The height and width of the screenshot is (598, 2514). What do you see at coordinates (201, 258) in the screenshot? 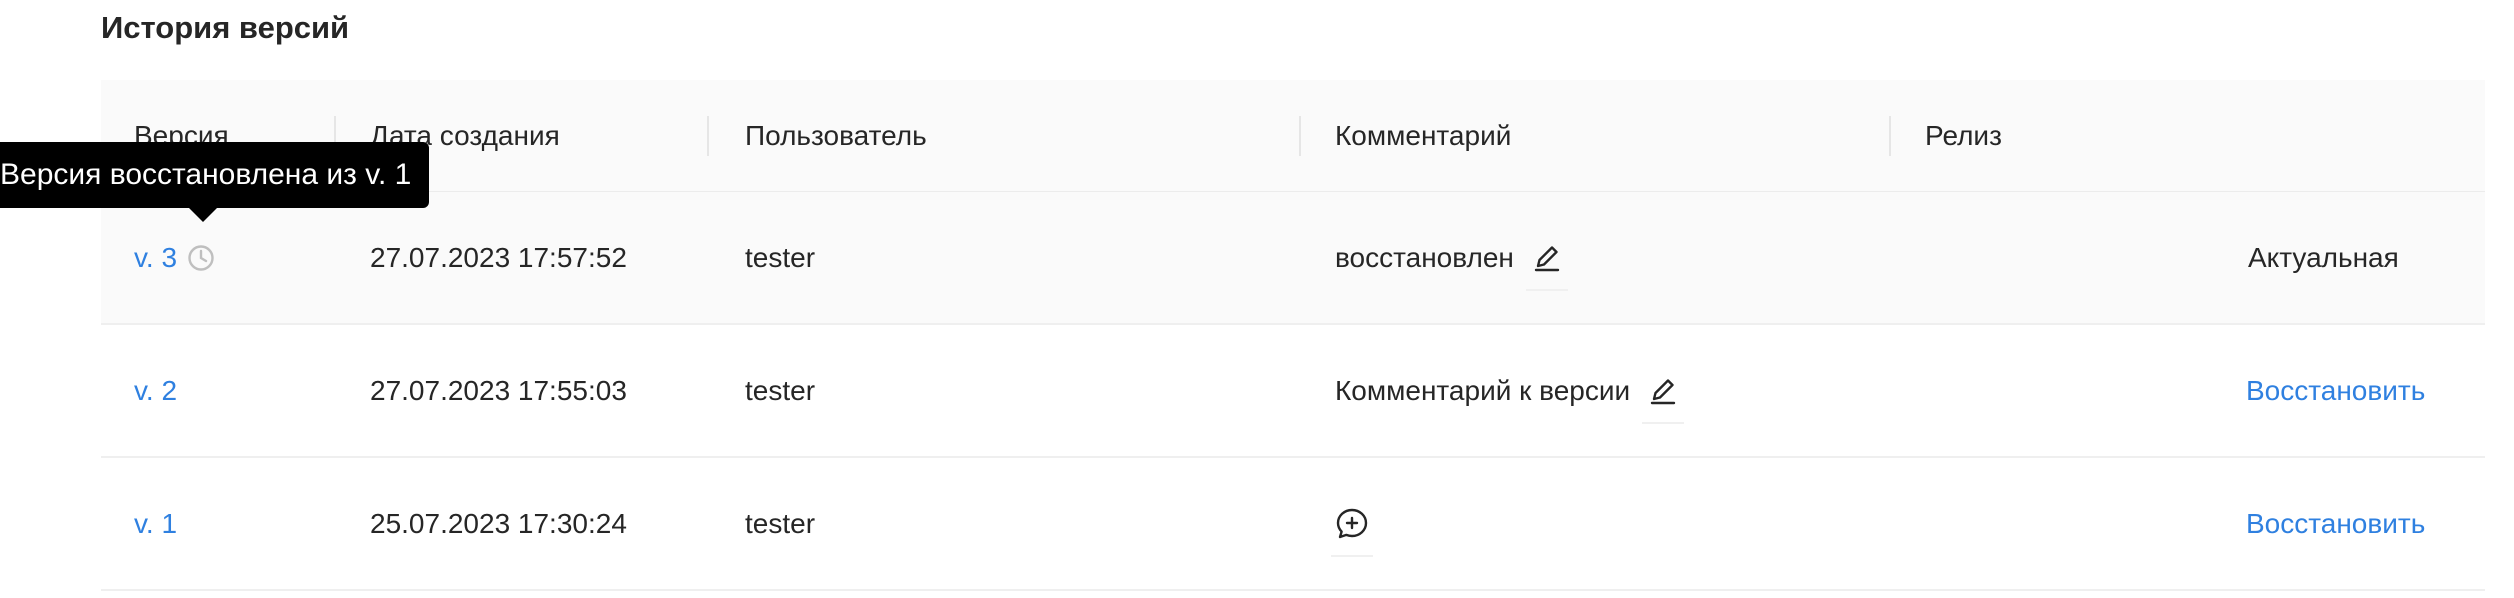
I see `history-icon` at bounding box center [201, 258].